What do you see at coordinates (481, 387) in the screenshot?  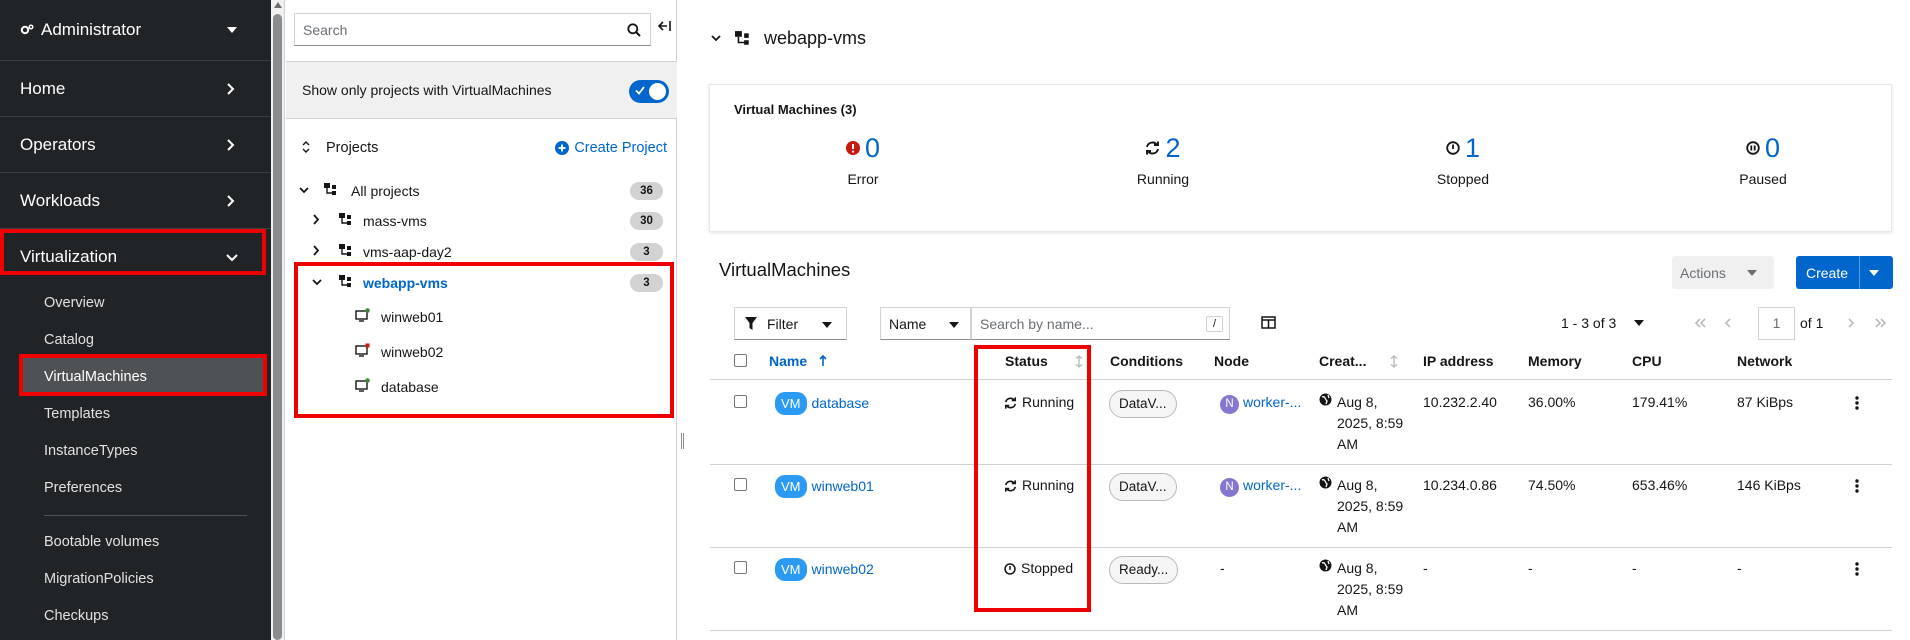 I see `tree-vm-database: database` at bounding box center [481, 387].